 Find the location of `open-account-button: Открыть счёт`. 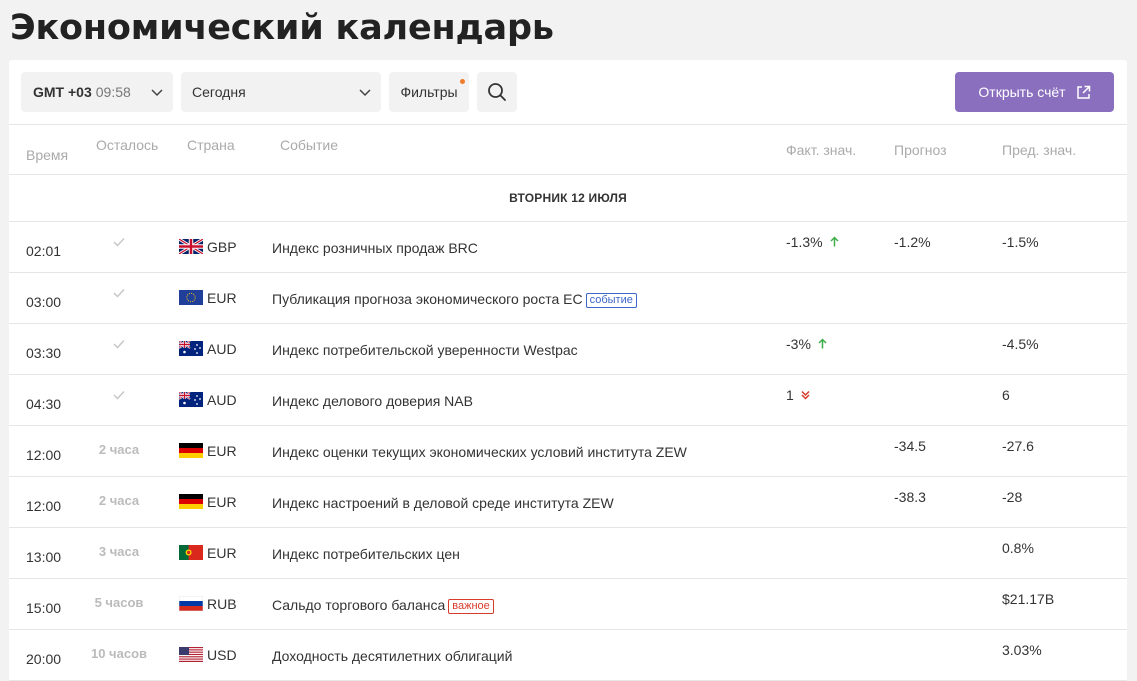

open-account-button: Открыть счёт is located at coordinates (1034, 92).